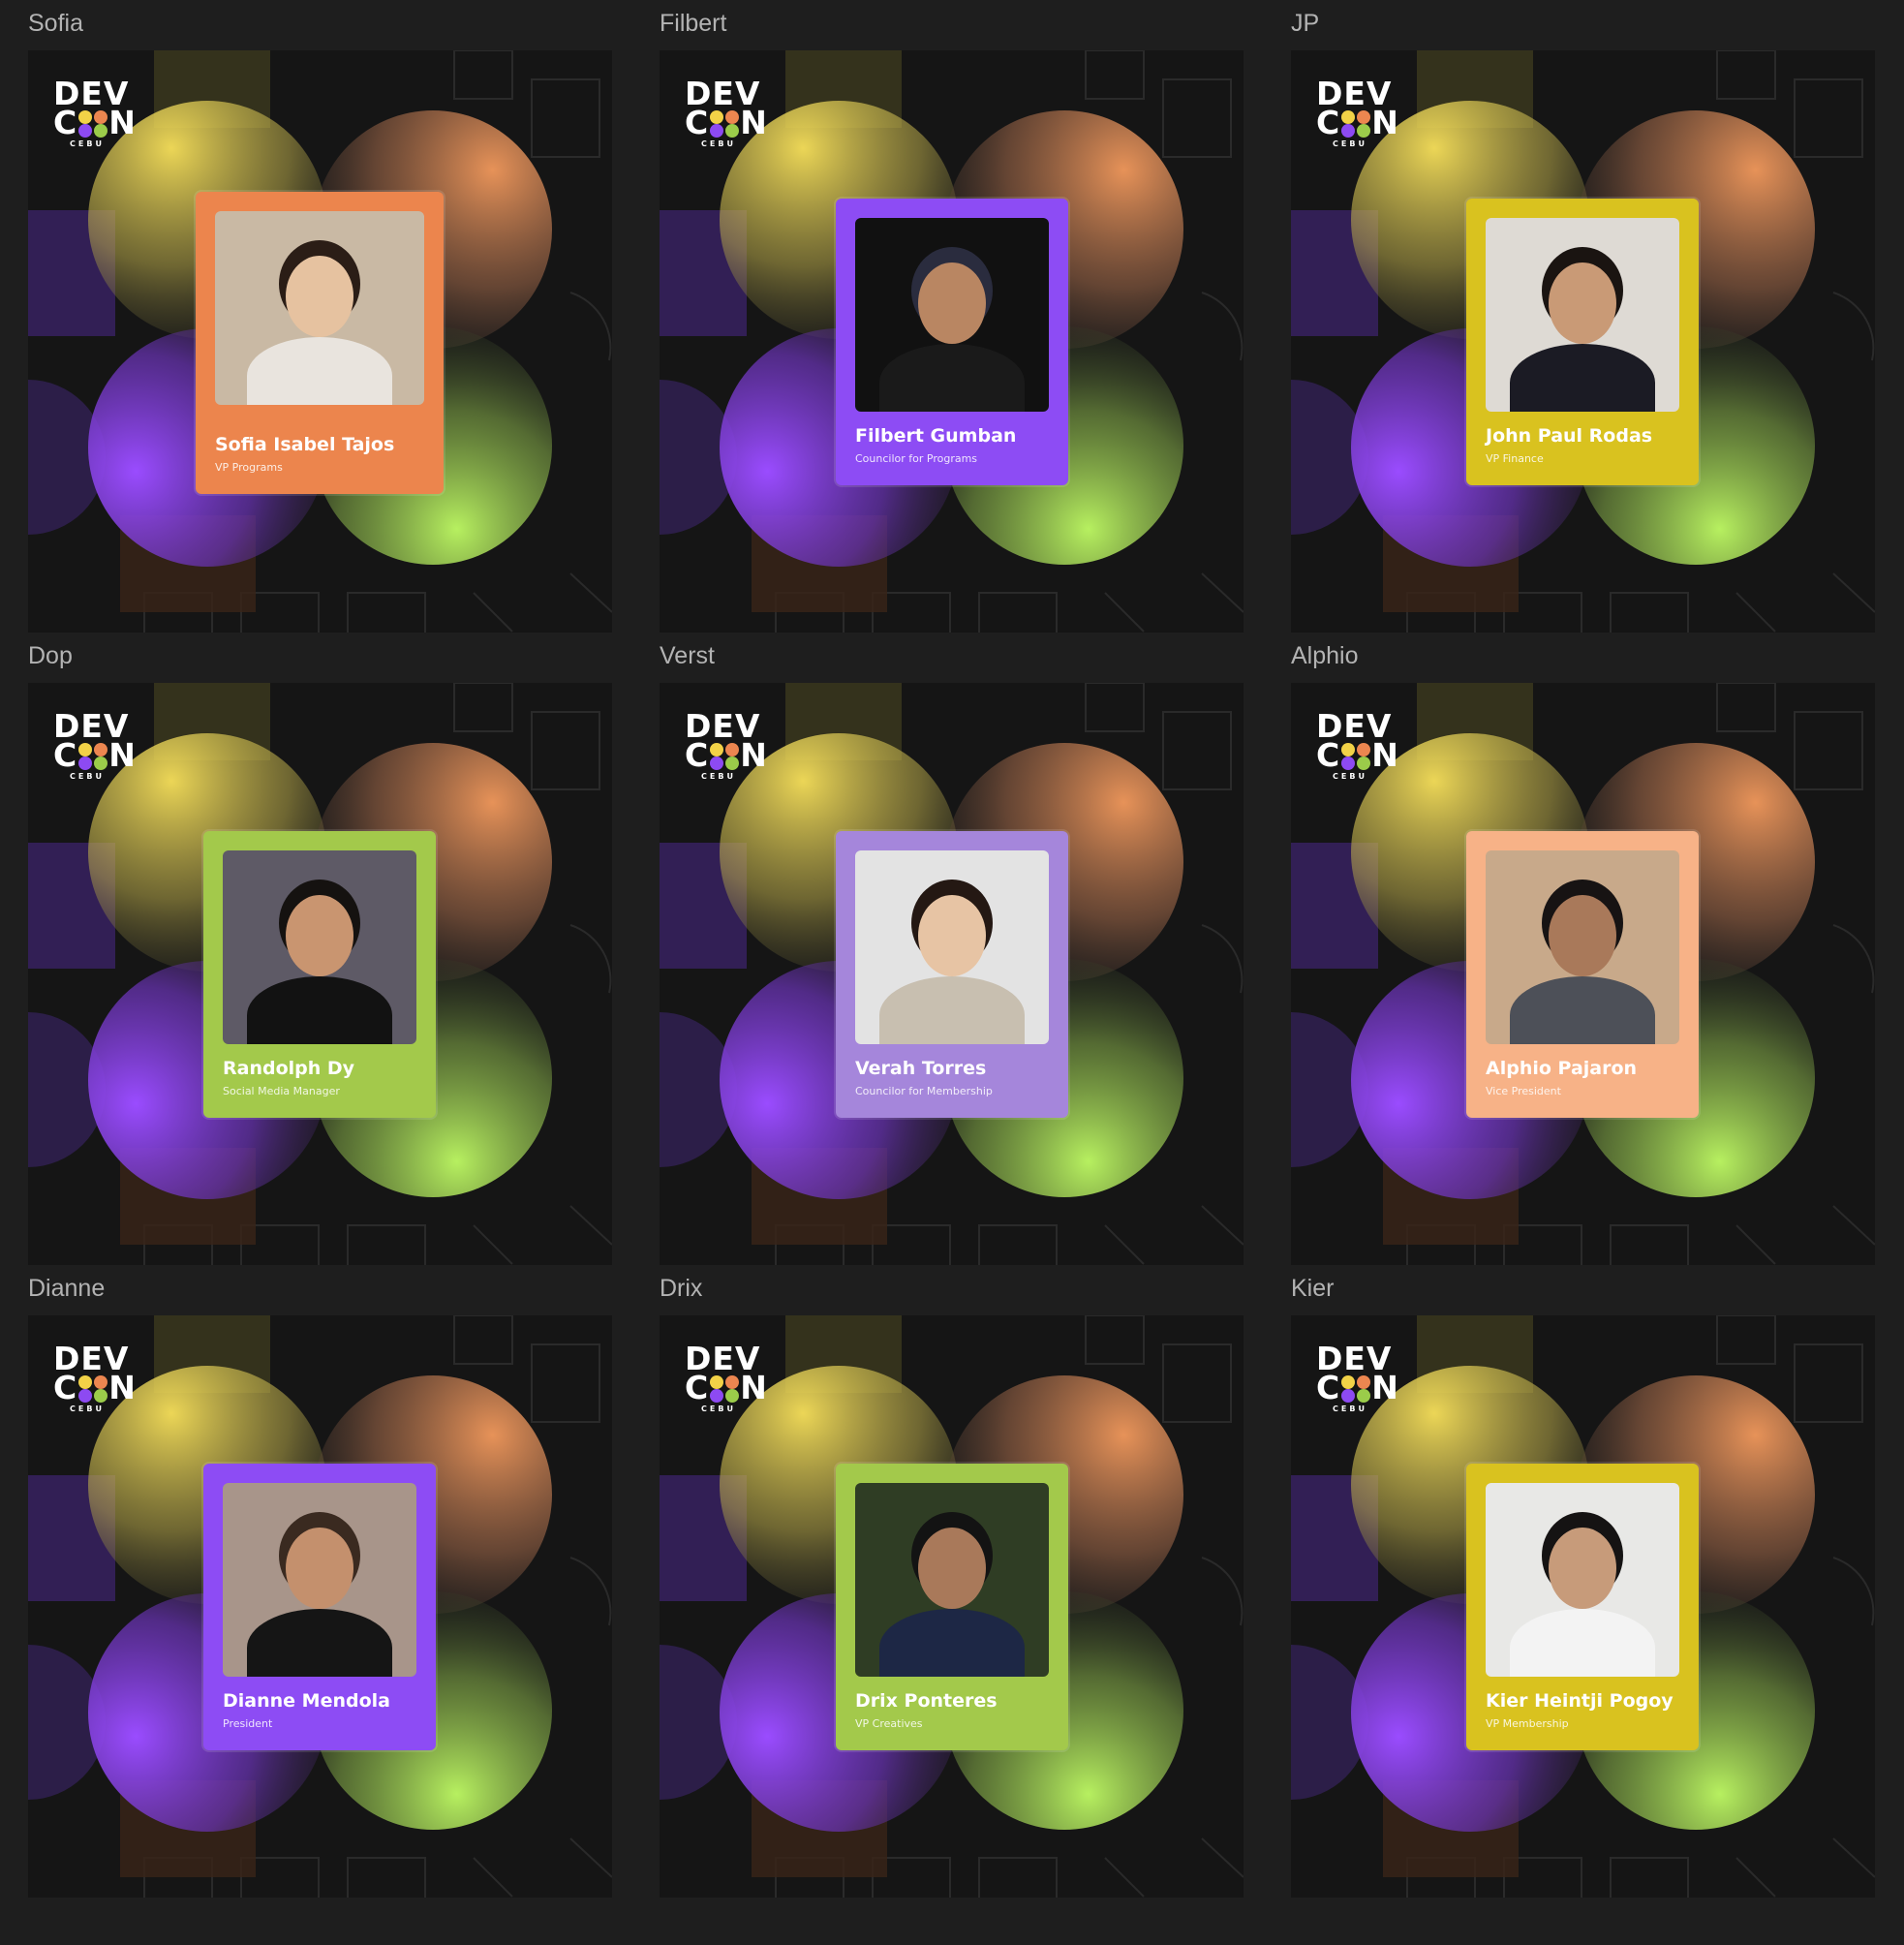  I want to click on person-role: Councilor for Membership, so click(924, 1091).